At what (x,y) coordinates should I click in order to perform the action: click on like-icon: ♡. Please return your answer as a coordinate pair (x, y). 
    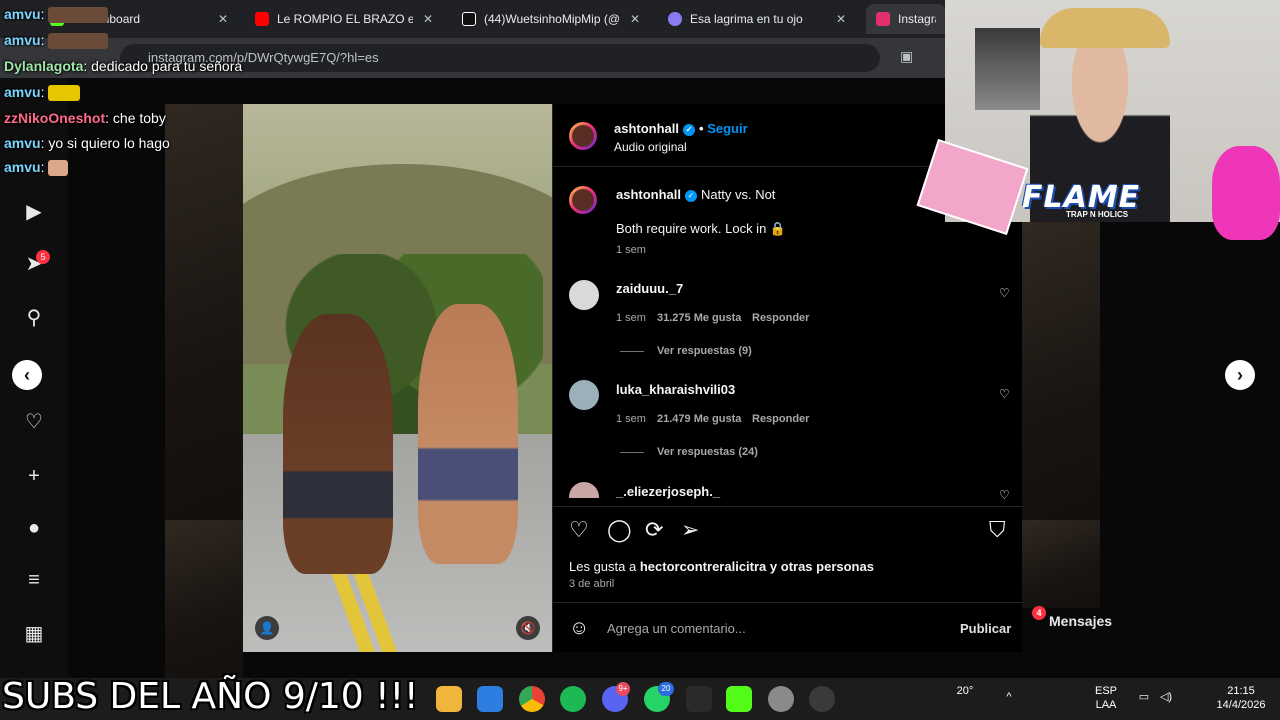
    Looking at the image, I should click on (579, 530).